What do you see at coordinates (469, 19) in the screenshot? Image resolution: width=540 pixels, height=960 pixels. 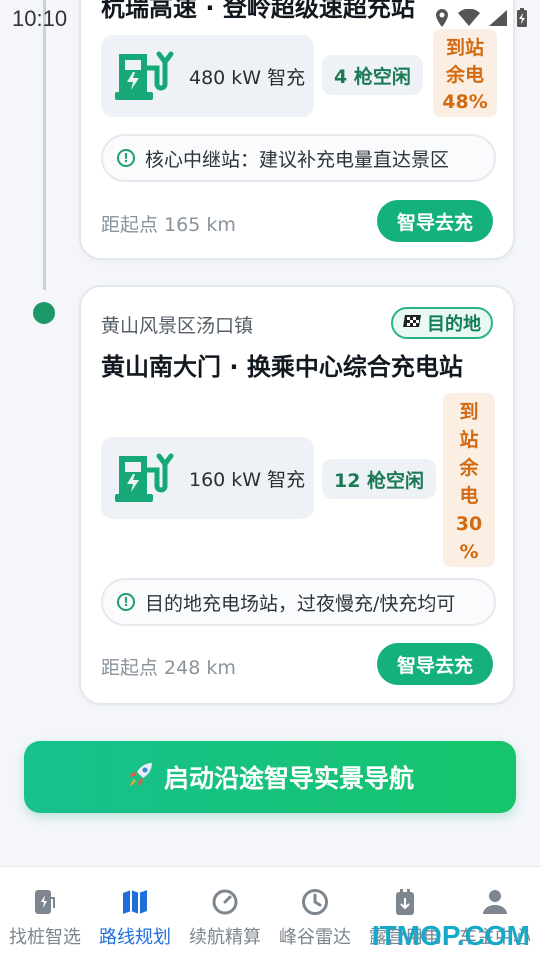 I see `wifi-icon` at bounding box center [469, 19].